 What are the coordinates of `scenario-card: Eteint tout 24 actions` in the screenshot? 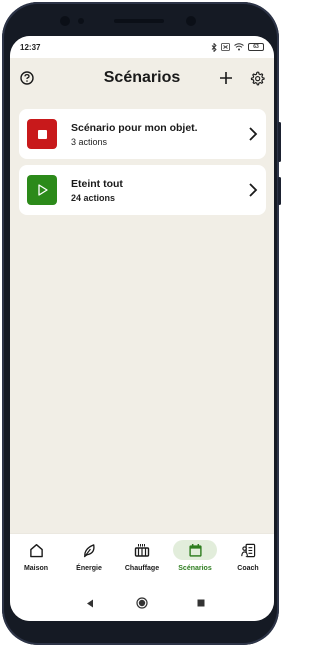 It's located at (142, 190).